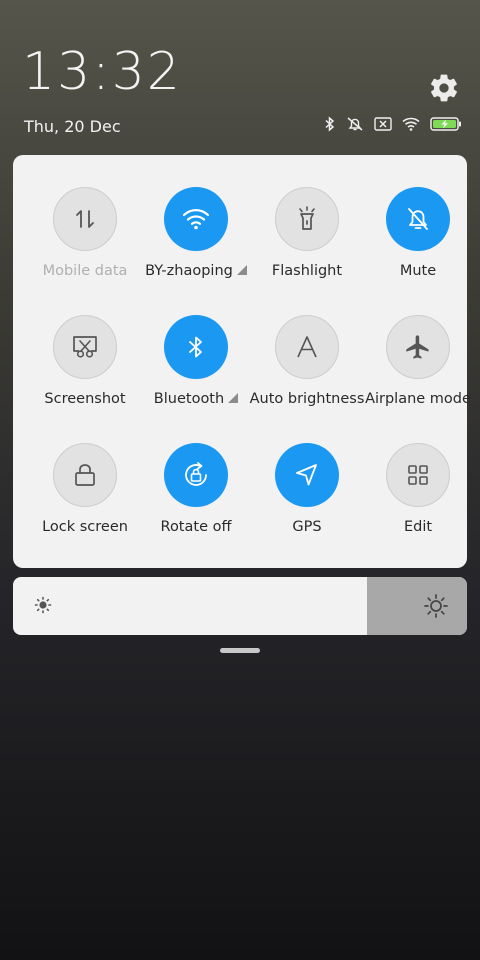  I want to click on flashlight-button, so click(307, 219).